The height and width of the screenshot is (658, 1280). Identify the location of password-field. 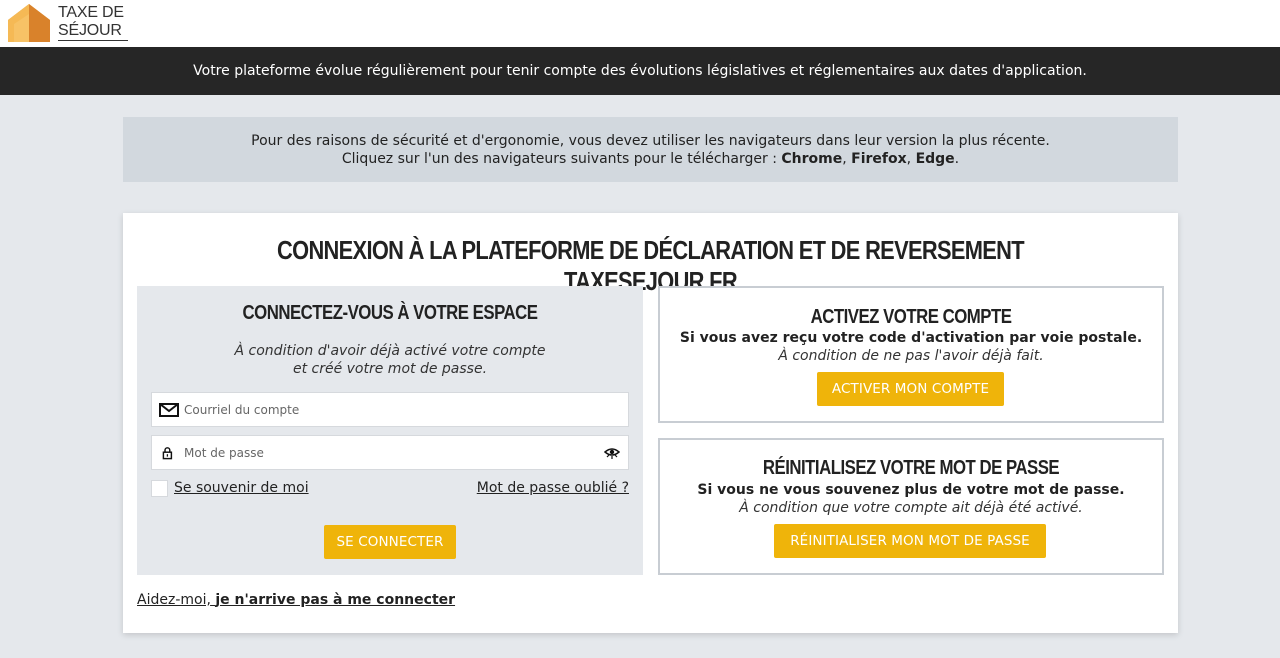
(390, 452).